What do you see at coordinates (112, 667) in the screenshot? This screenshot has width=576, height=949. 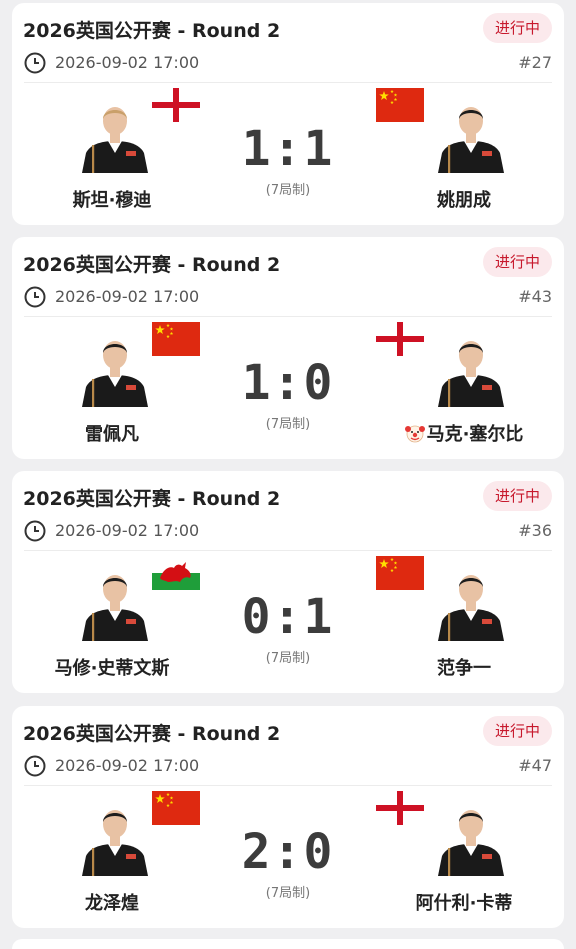 I see `left-player-name: 马修·史蒂文斯` at bounding box center [112, 667].